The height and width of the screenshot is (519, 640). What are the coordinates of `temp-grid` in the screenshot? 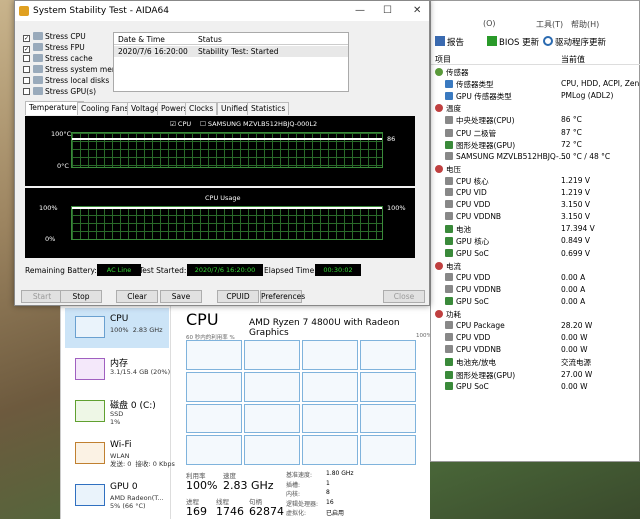 It's located at (227, 150).